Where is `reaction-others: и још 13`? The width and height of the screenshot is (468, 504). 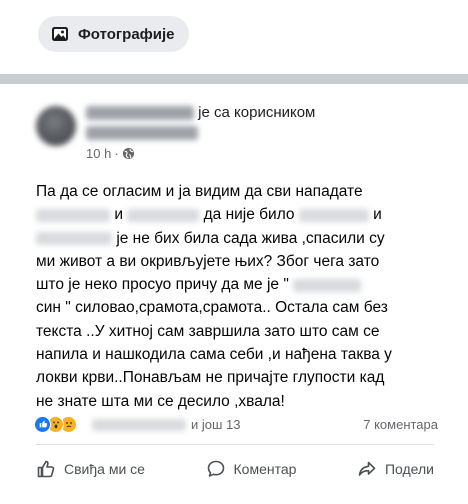 reaction-others: и још 13 is located at coordinates (216, 424).